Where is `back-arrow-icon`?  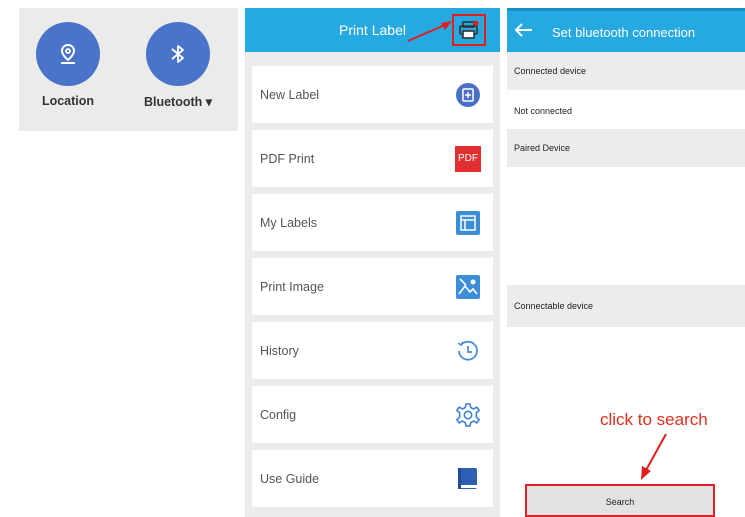 back-arrow-icon is located at coordinates (524, 32).